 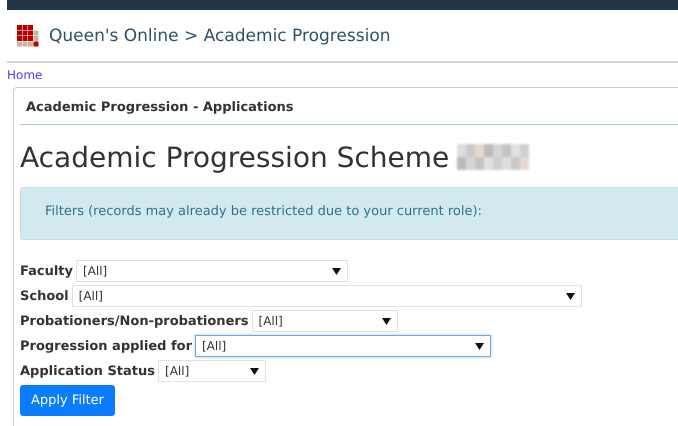 I want to click on apply-filter-button: Apply Filter, so click(x=68, y=400).